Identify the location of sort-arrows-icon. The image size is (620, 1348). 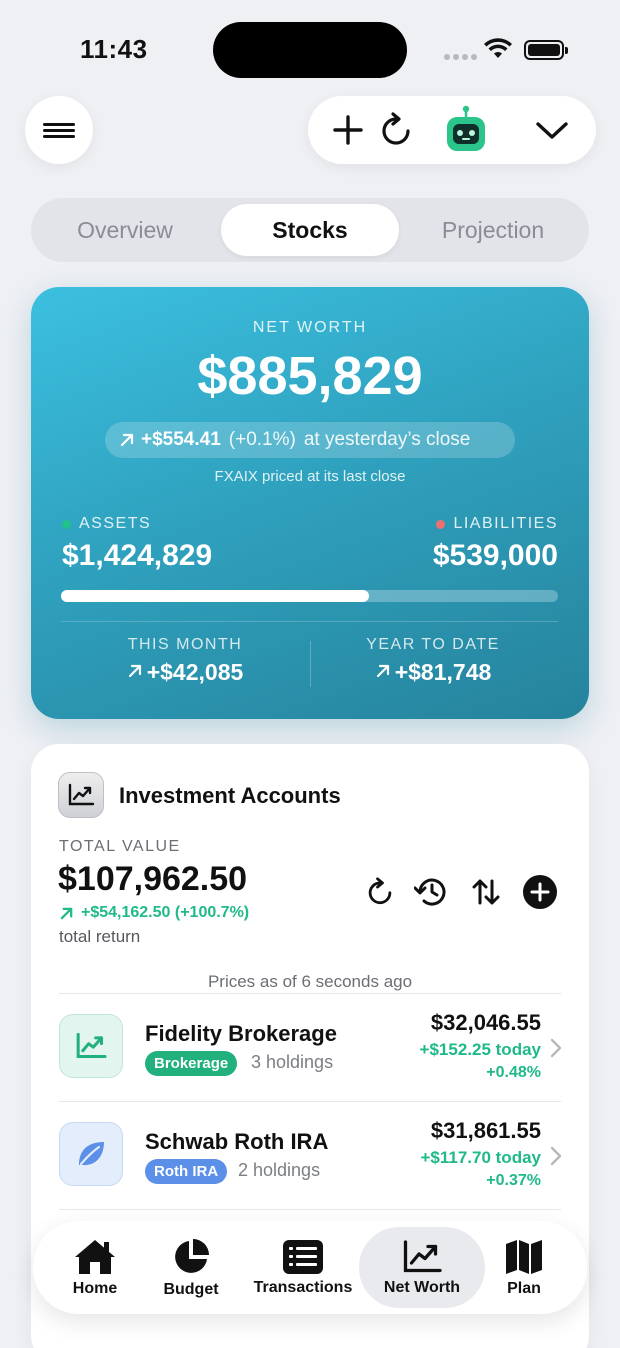
(486, 892).